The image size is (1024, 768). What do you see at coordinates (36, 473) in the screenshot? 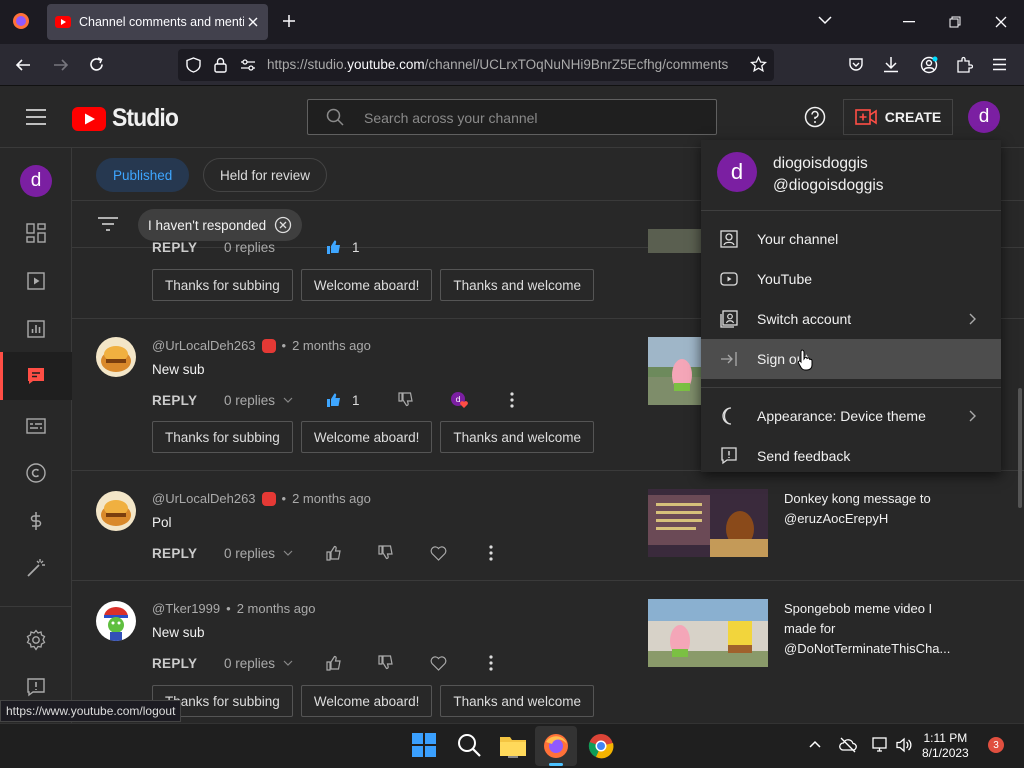
I see `copyright-icon` at bounding box center [36, 473].